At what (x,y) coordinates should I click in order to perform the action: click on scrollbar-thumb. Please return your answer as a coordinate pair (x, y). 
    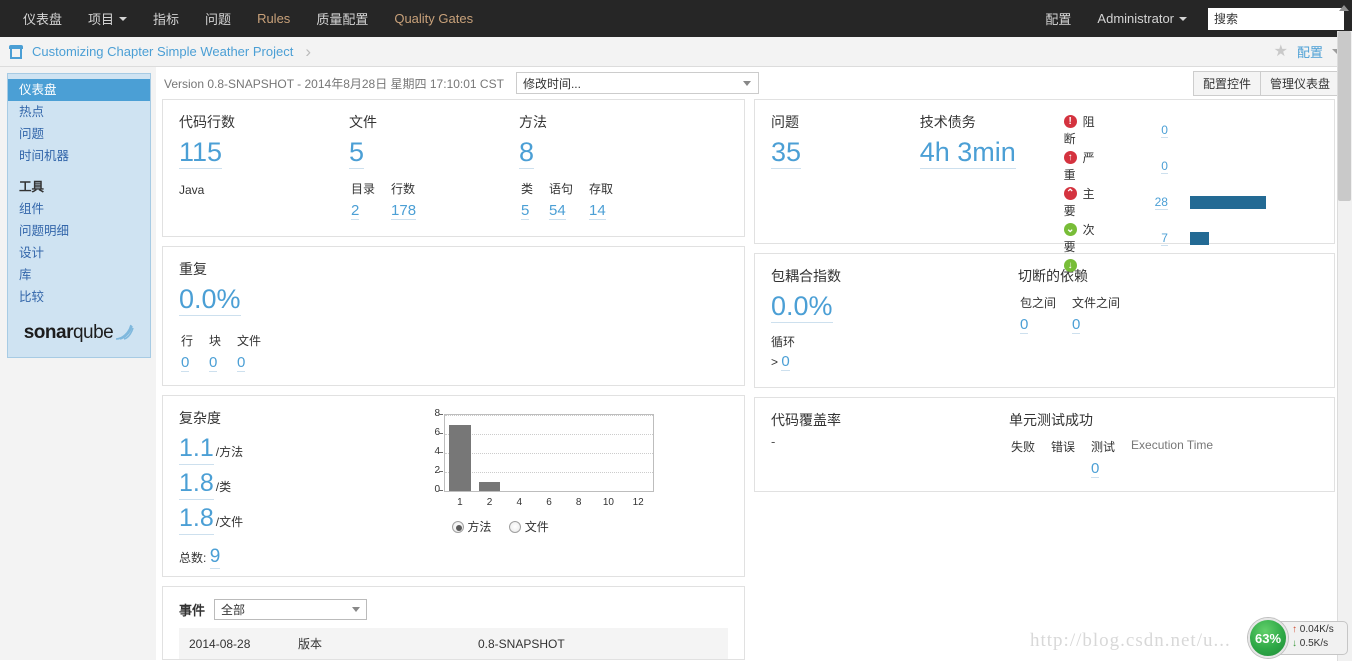
    Looking at the image, I should click on (1344, 116).